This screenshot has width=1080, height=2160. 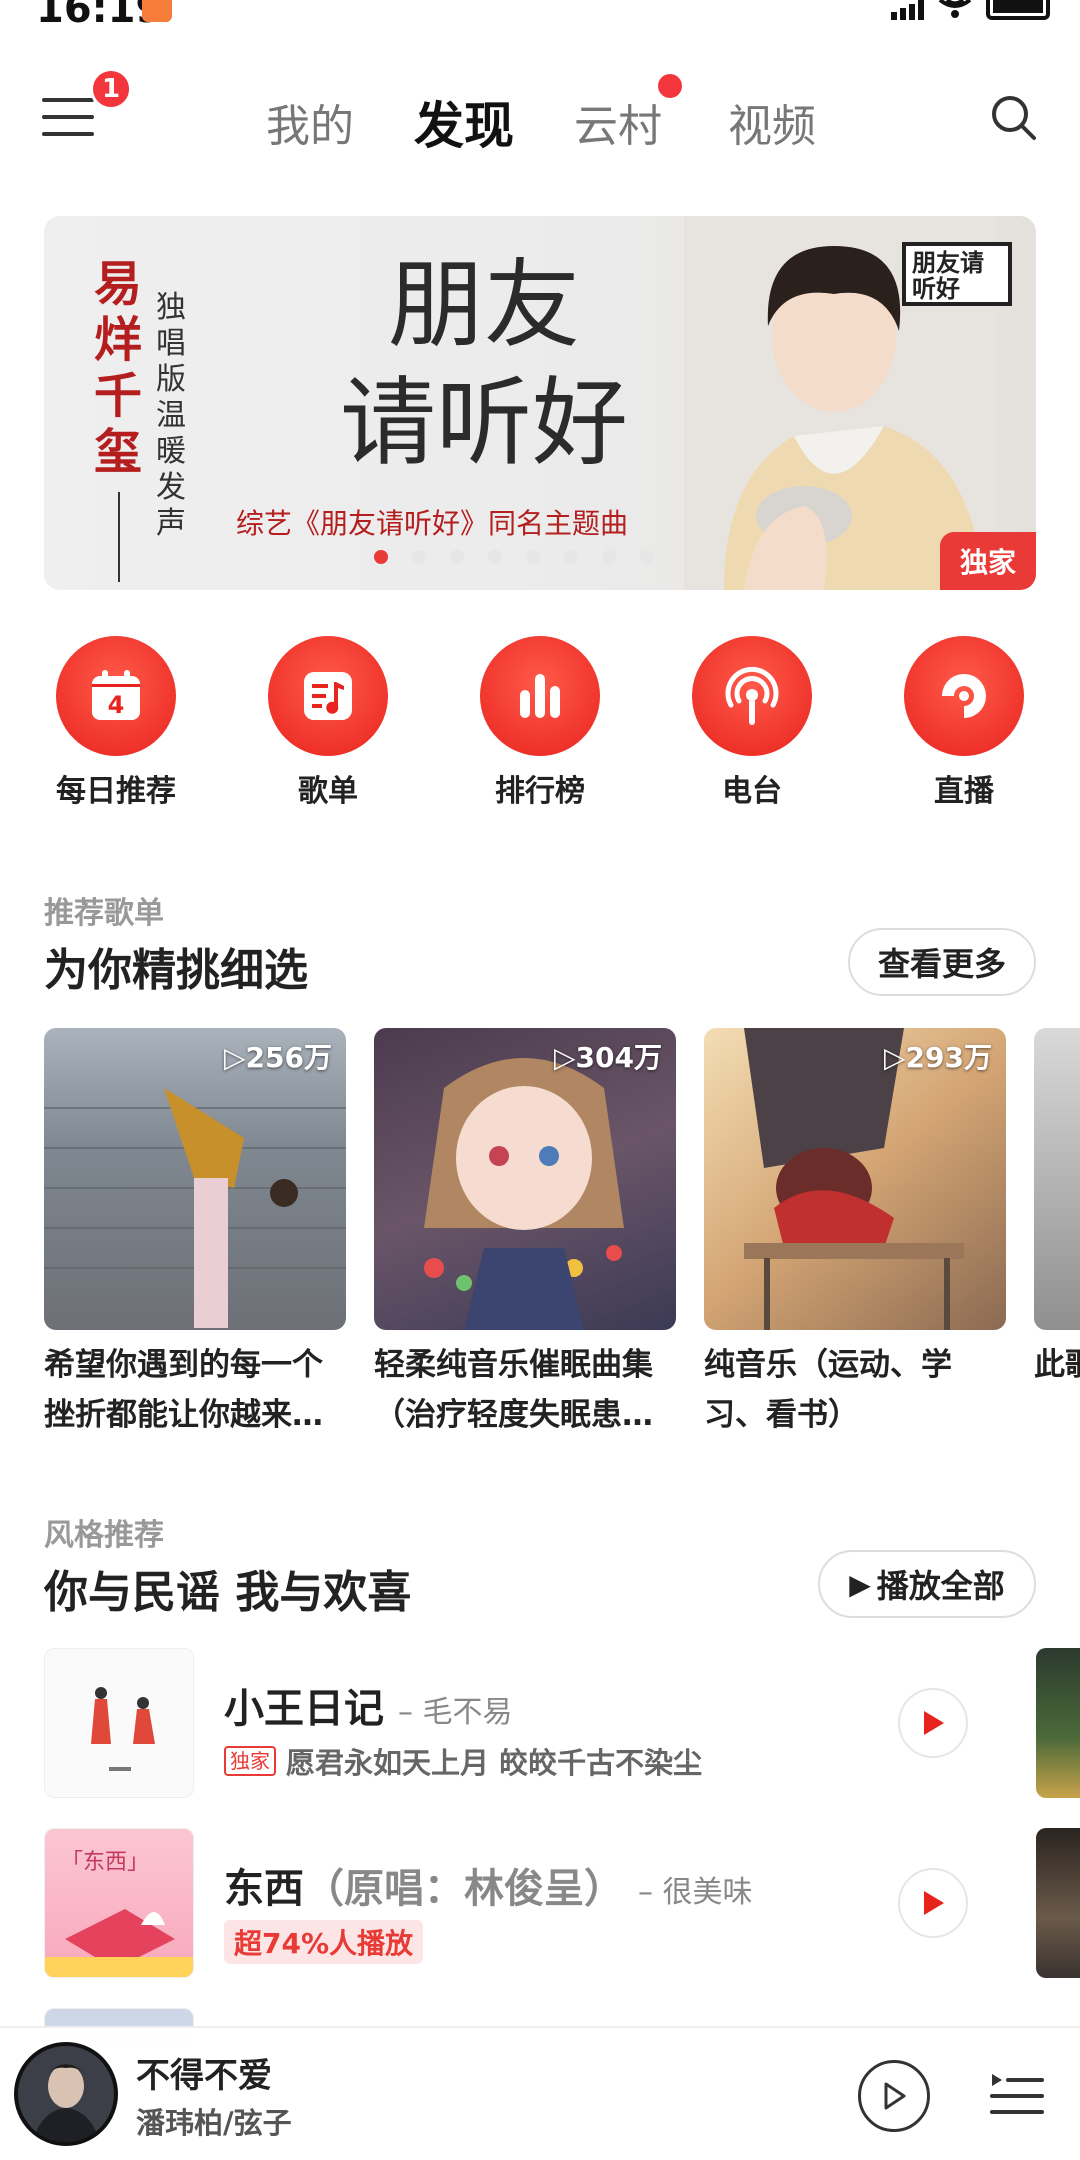 What do you see at coordinates (540, 2093) in the screenshot?
I see `mini-player: 不得不爱 潘玮柏/弦子` at bounding box center [540, 2093].